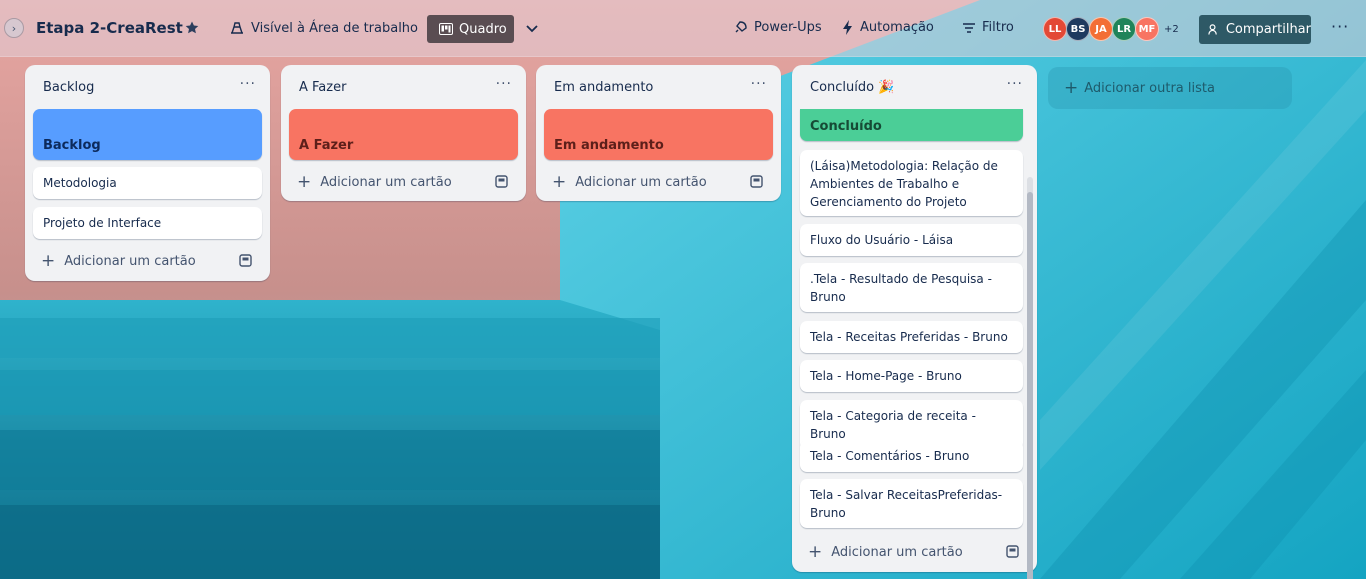 This screenshot has height=579, width=1366. I want to click on list-header: Em andamento ···, so click(658, 87).